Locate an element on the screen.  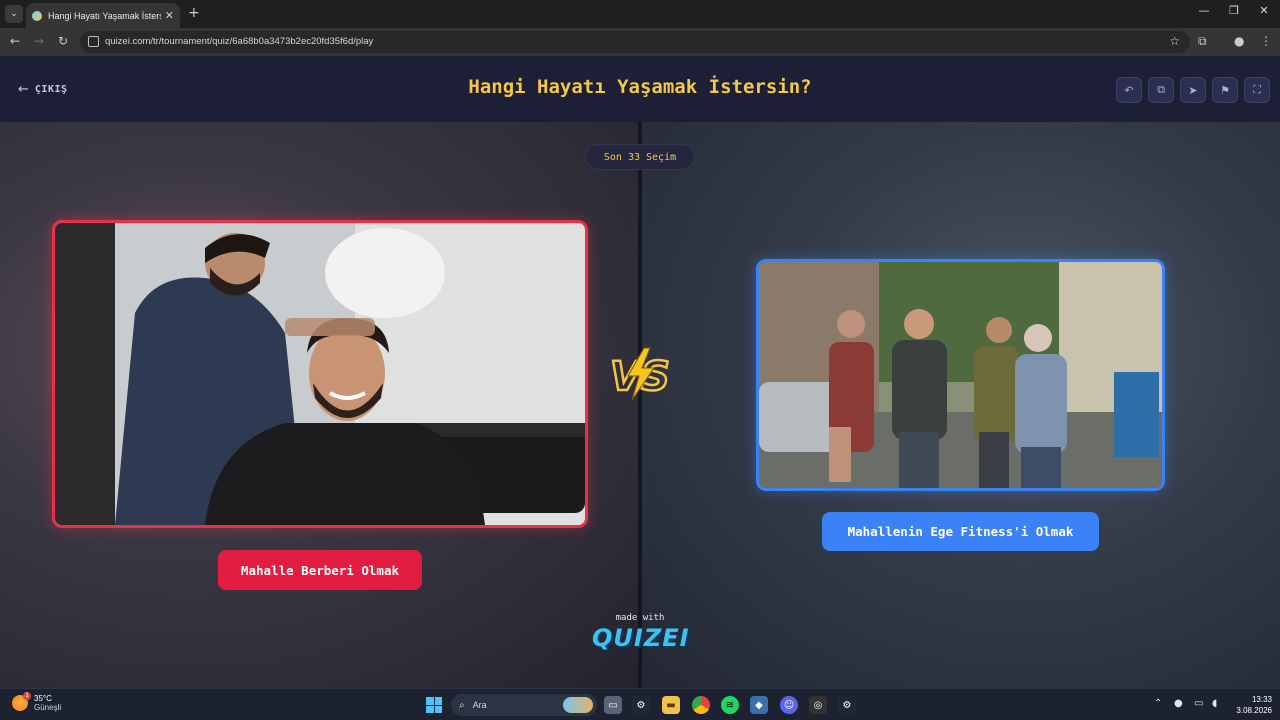
site-info-icon is located at coordinates (93, 41).